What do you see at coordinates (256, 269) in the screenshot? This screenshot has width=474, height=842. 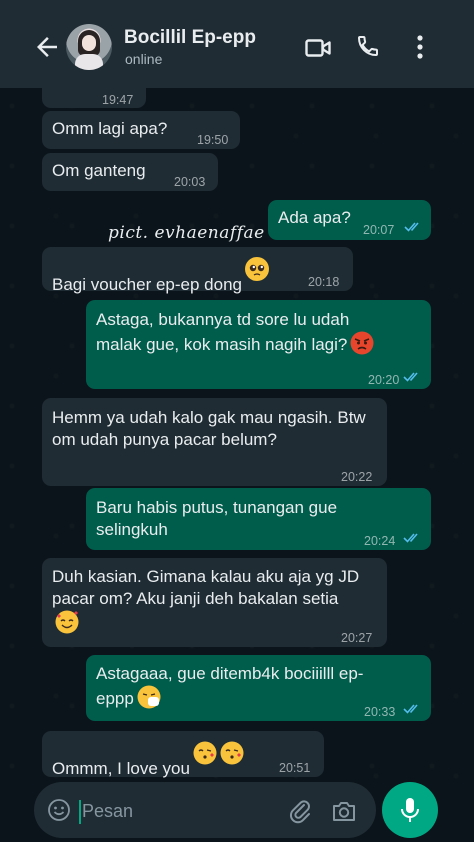 I see `pleading-face-emoji` at bounding box center [256, 269].